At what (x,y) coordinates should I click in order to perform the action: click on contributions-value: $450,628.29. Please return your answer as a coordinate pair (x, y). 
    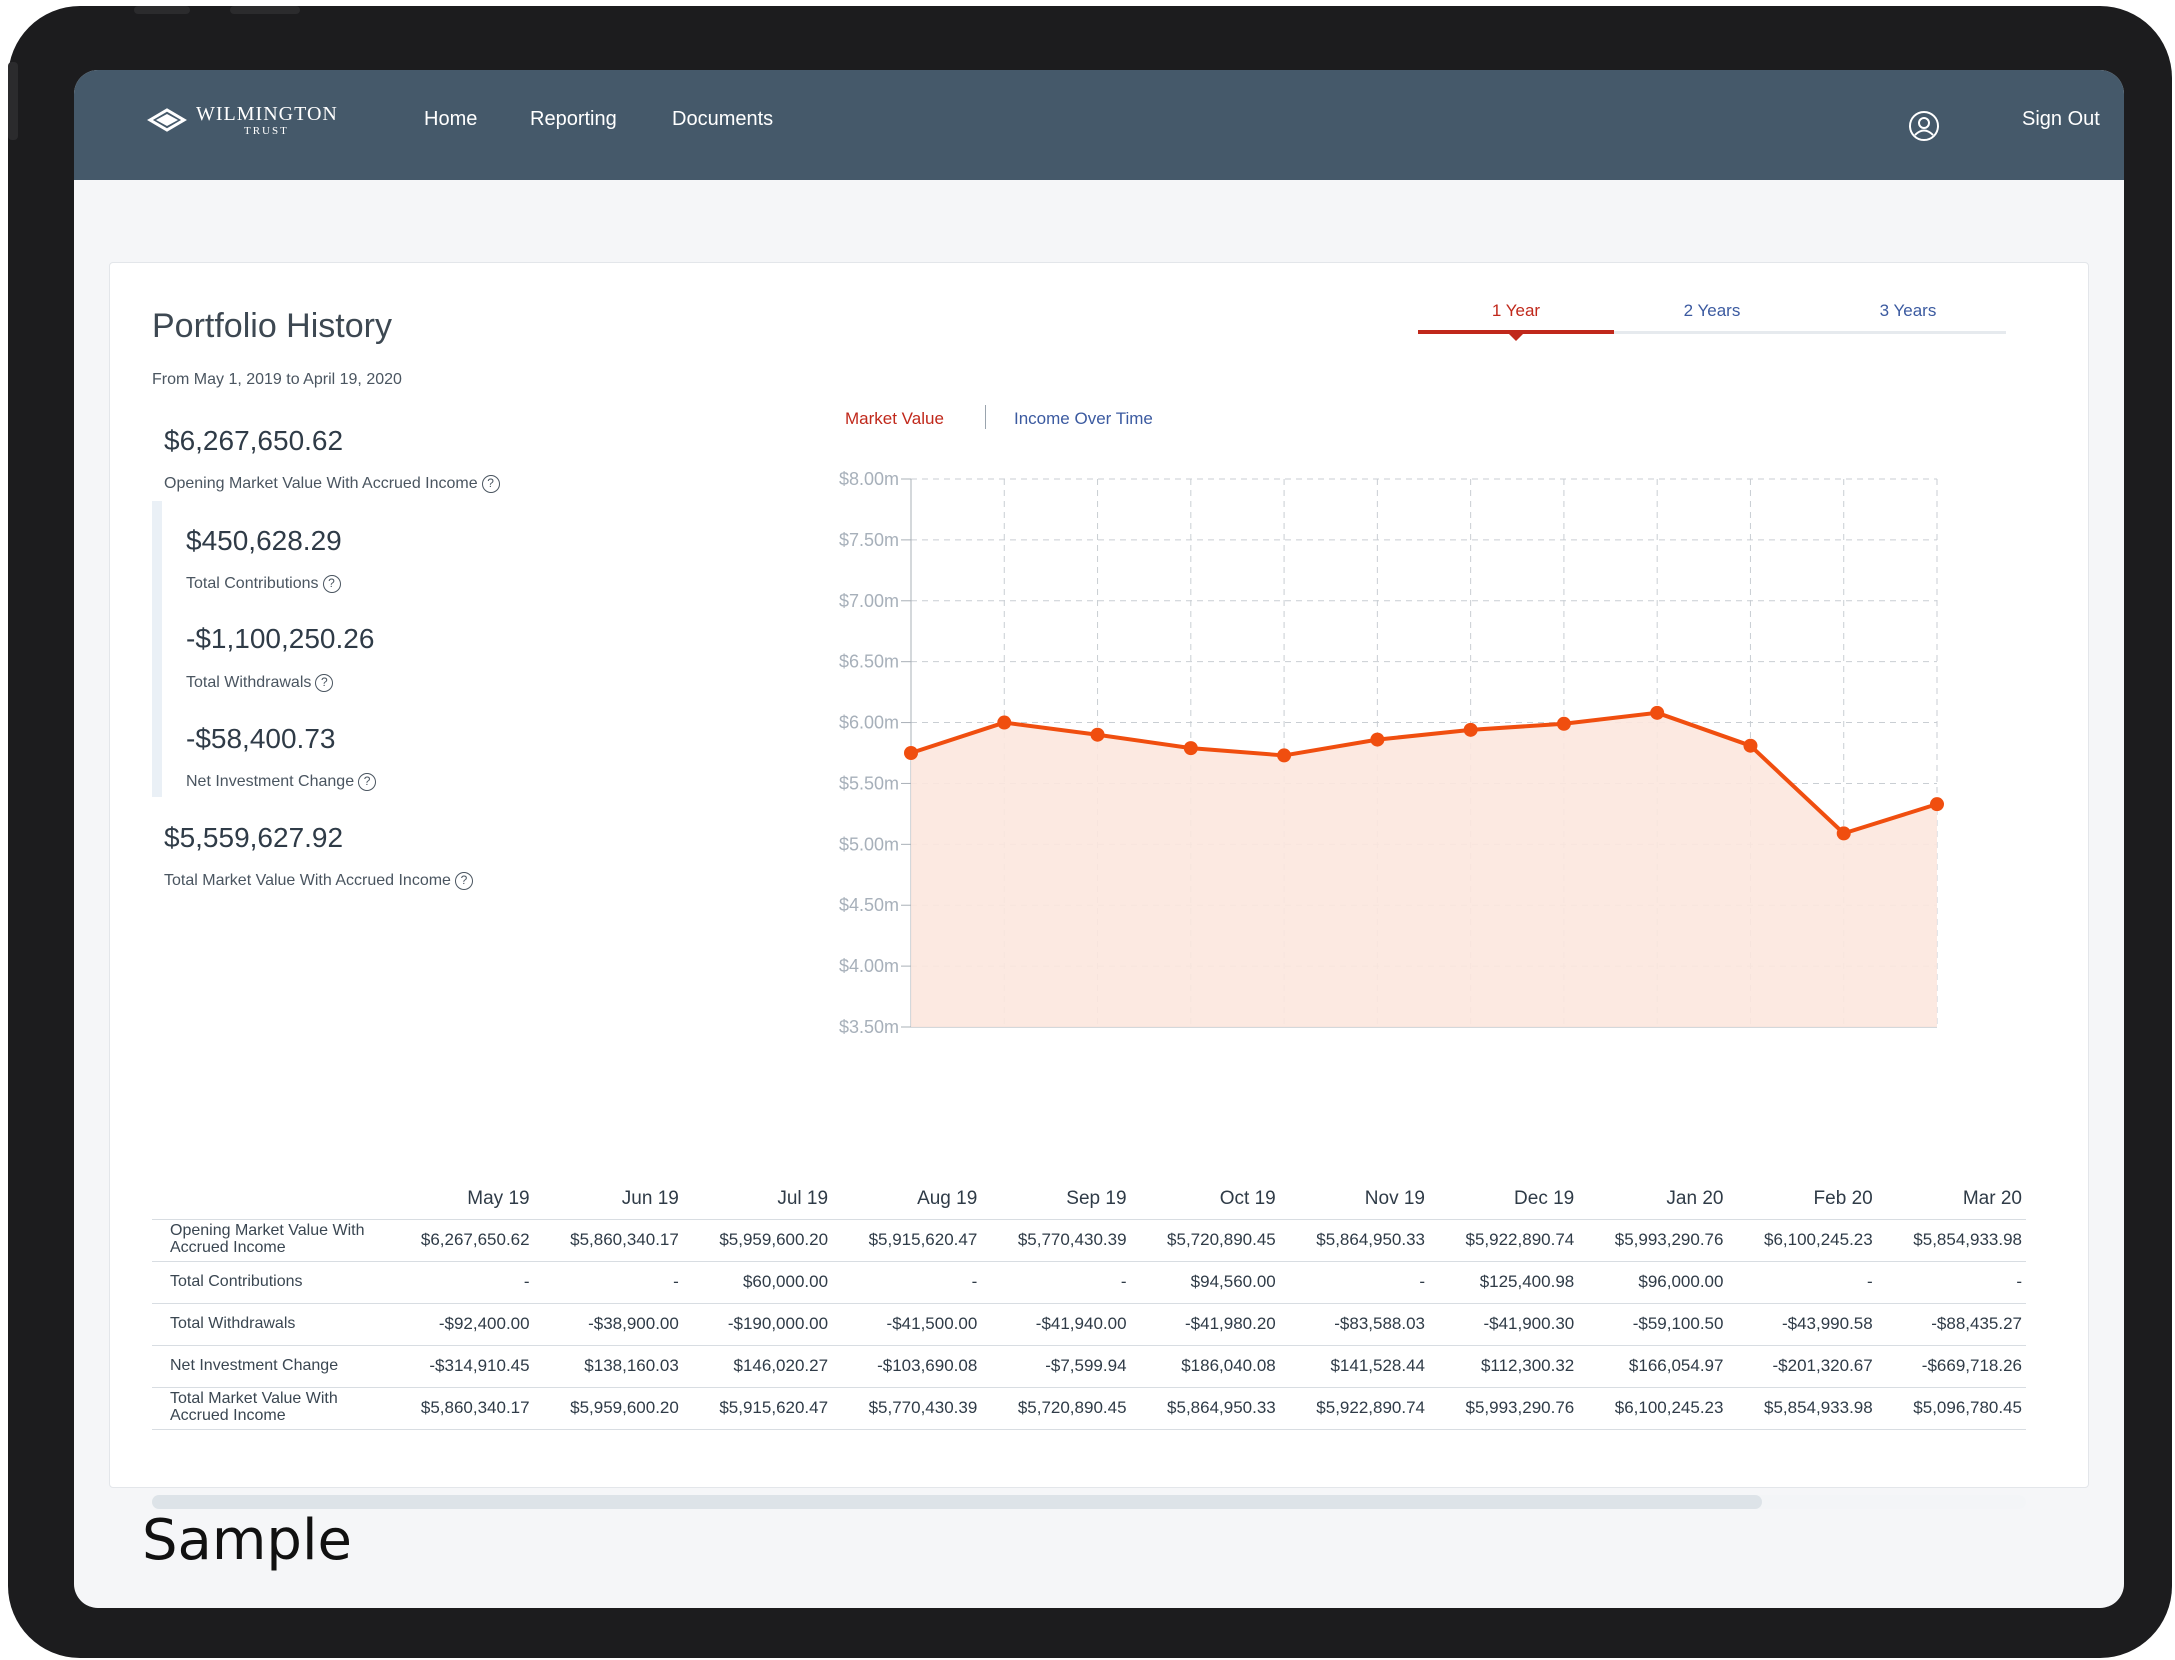
    Looking at the image, I should click on (264, 540).